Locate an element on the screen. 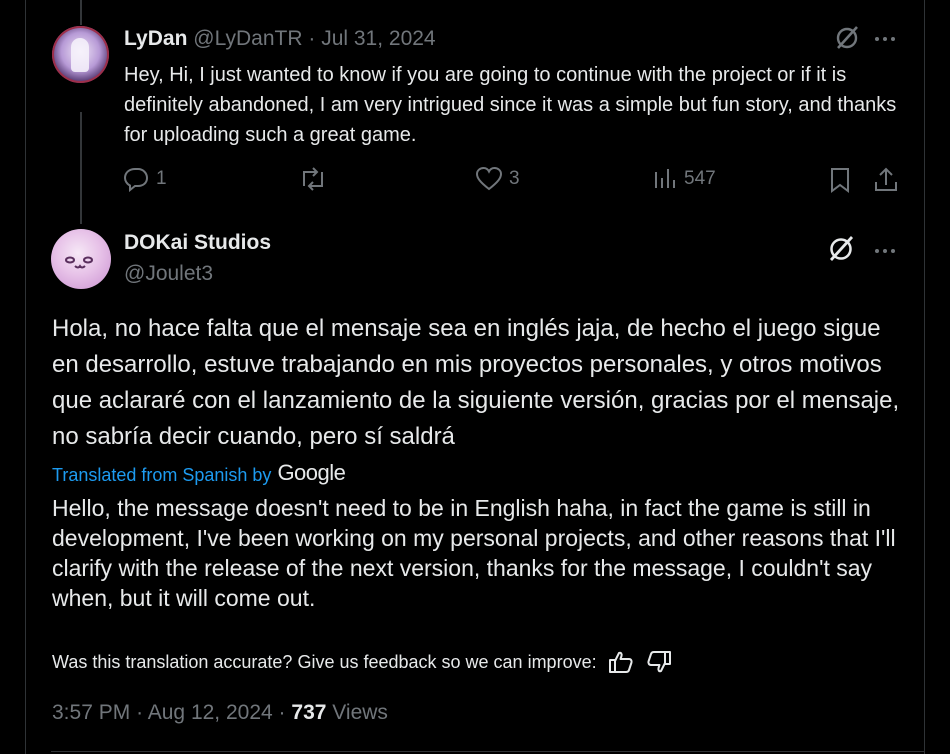 Image resolution: width=950 pixels, height=754 pixels. reply-button: 1 is located at coordinates (144, 179).